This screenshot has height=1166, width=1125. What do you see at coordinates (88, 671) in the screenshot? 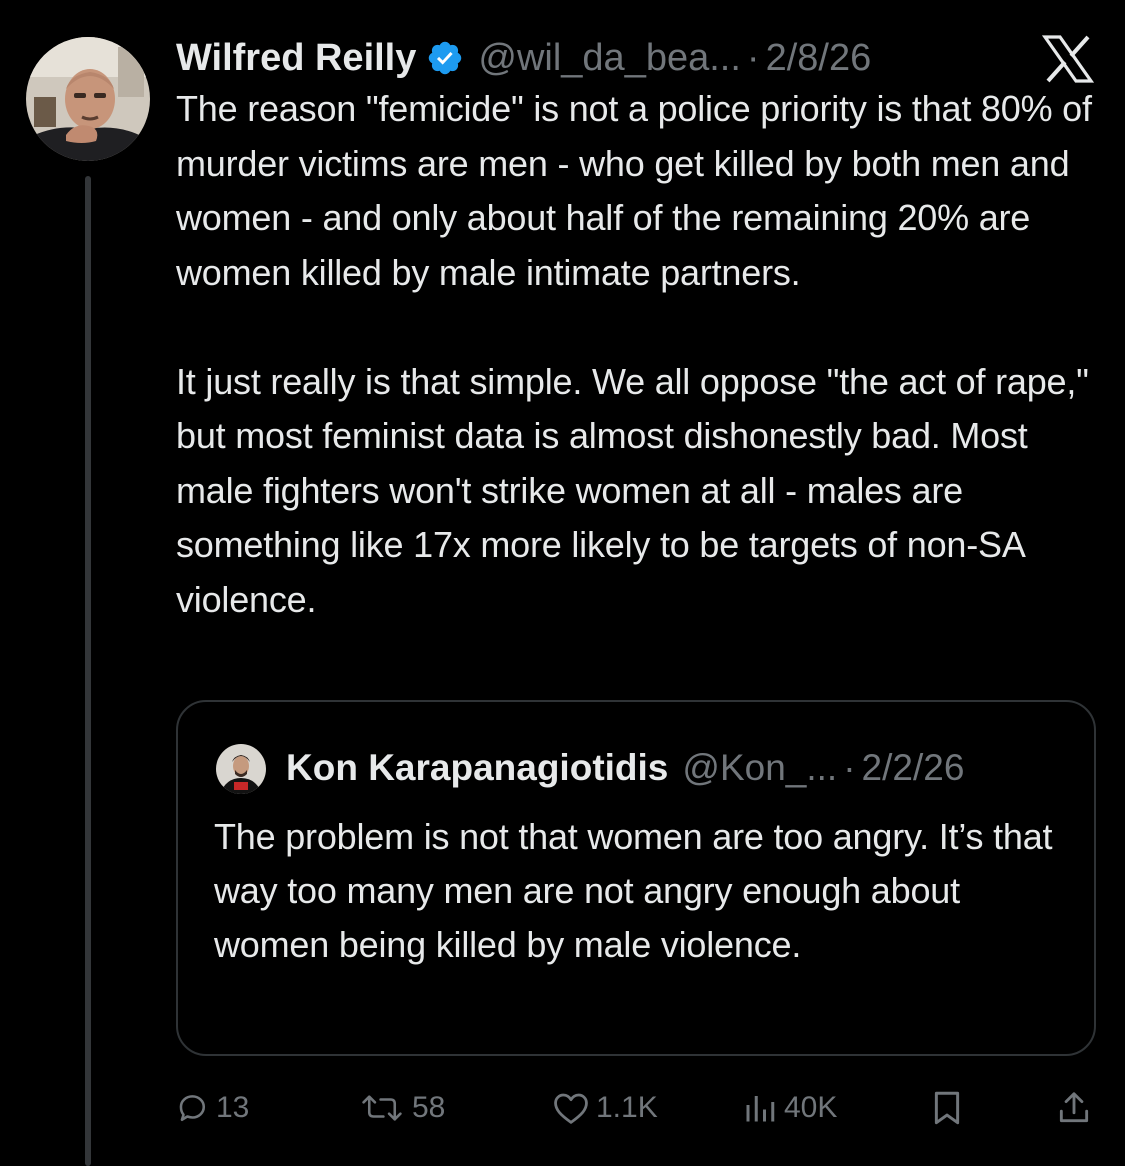
I see `thread-connector-line` at bounding box center [88, 671].